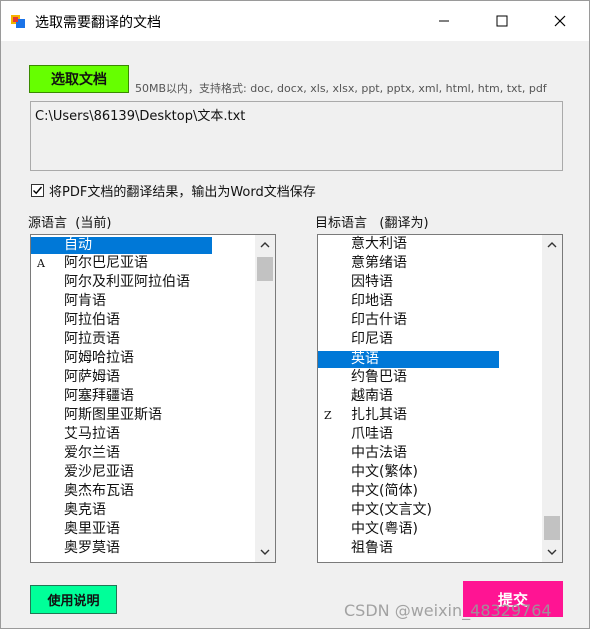 The width and height of the screenshot is (590, 629). Describe the element at coordinates (430, 244) in the screenshot. I see `language-list-item: 意大利语` at that location.